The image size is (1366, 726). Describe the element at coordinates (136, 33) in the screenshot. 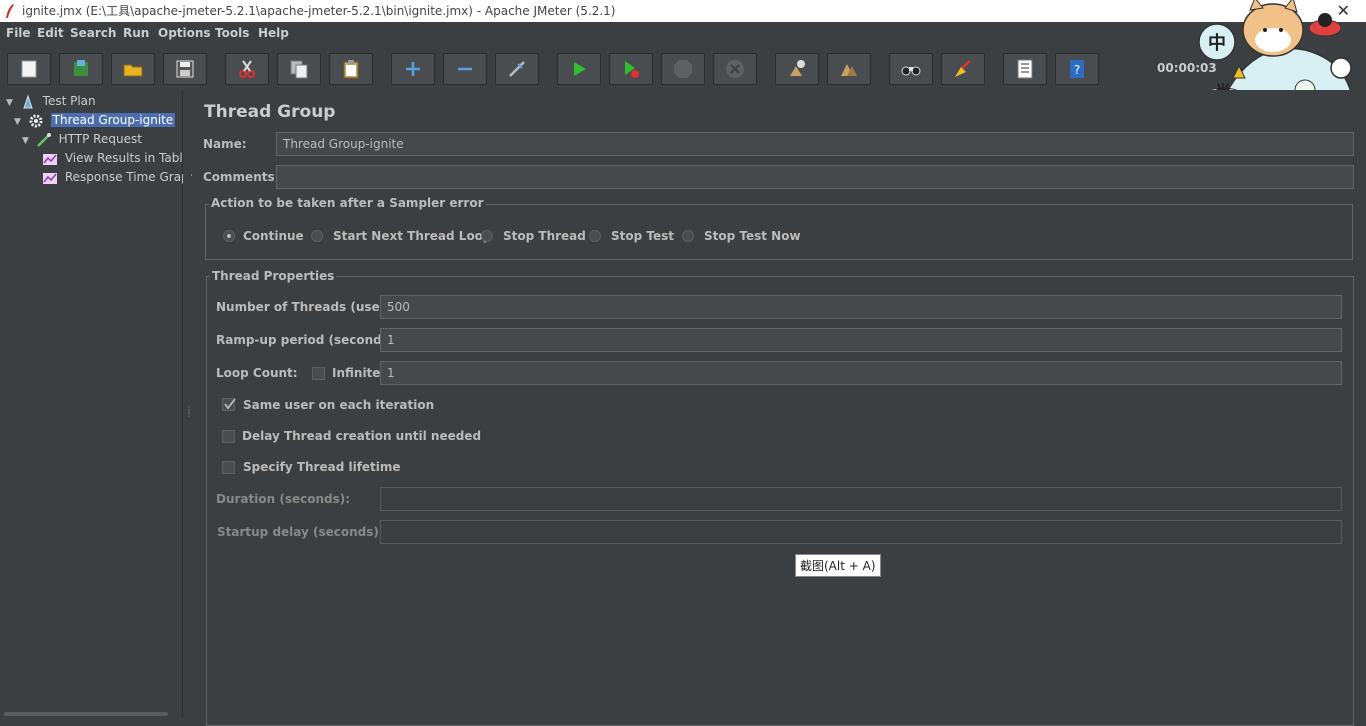

I see `menu-run: Run` at that location.